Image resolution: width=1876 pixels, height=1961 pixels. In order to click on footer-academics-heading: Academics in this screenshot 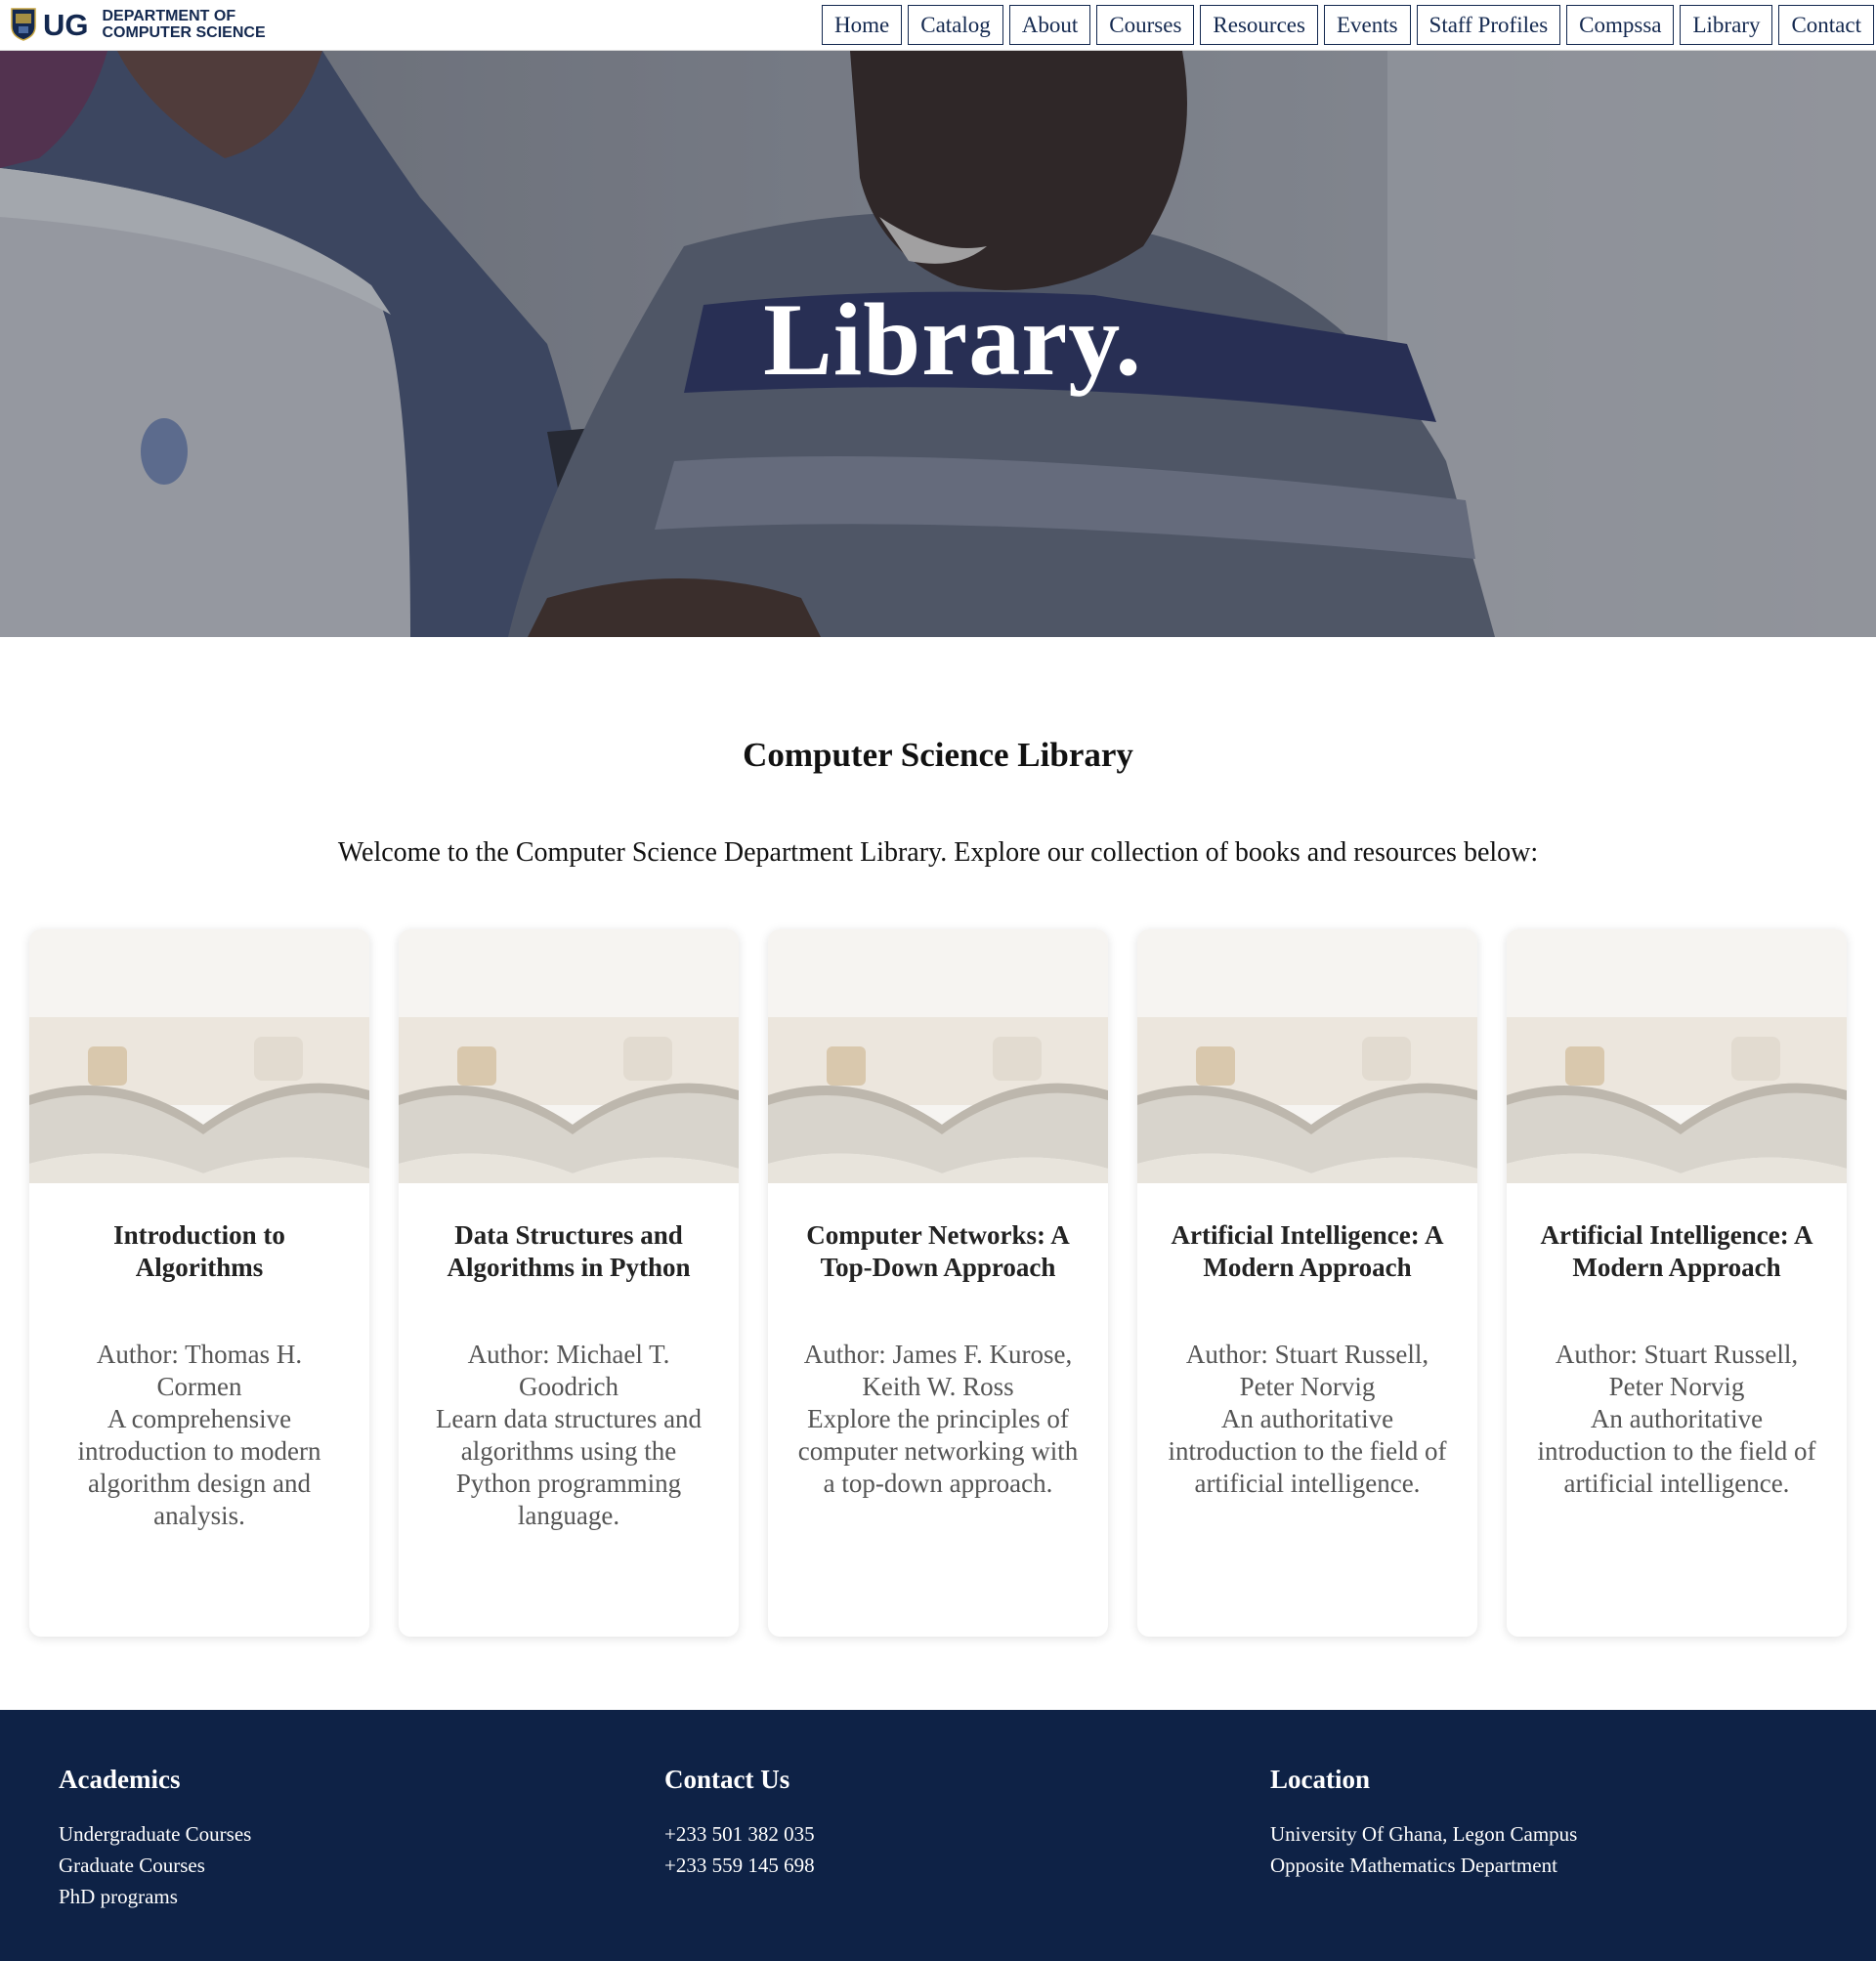, I will do `click(120, 1780)`.